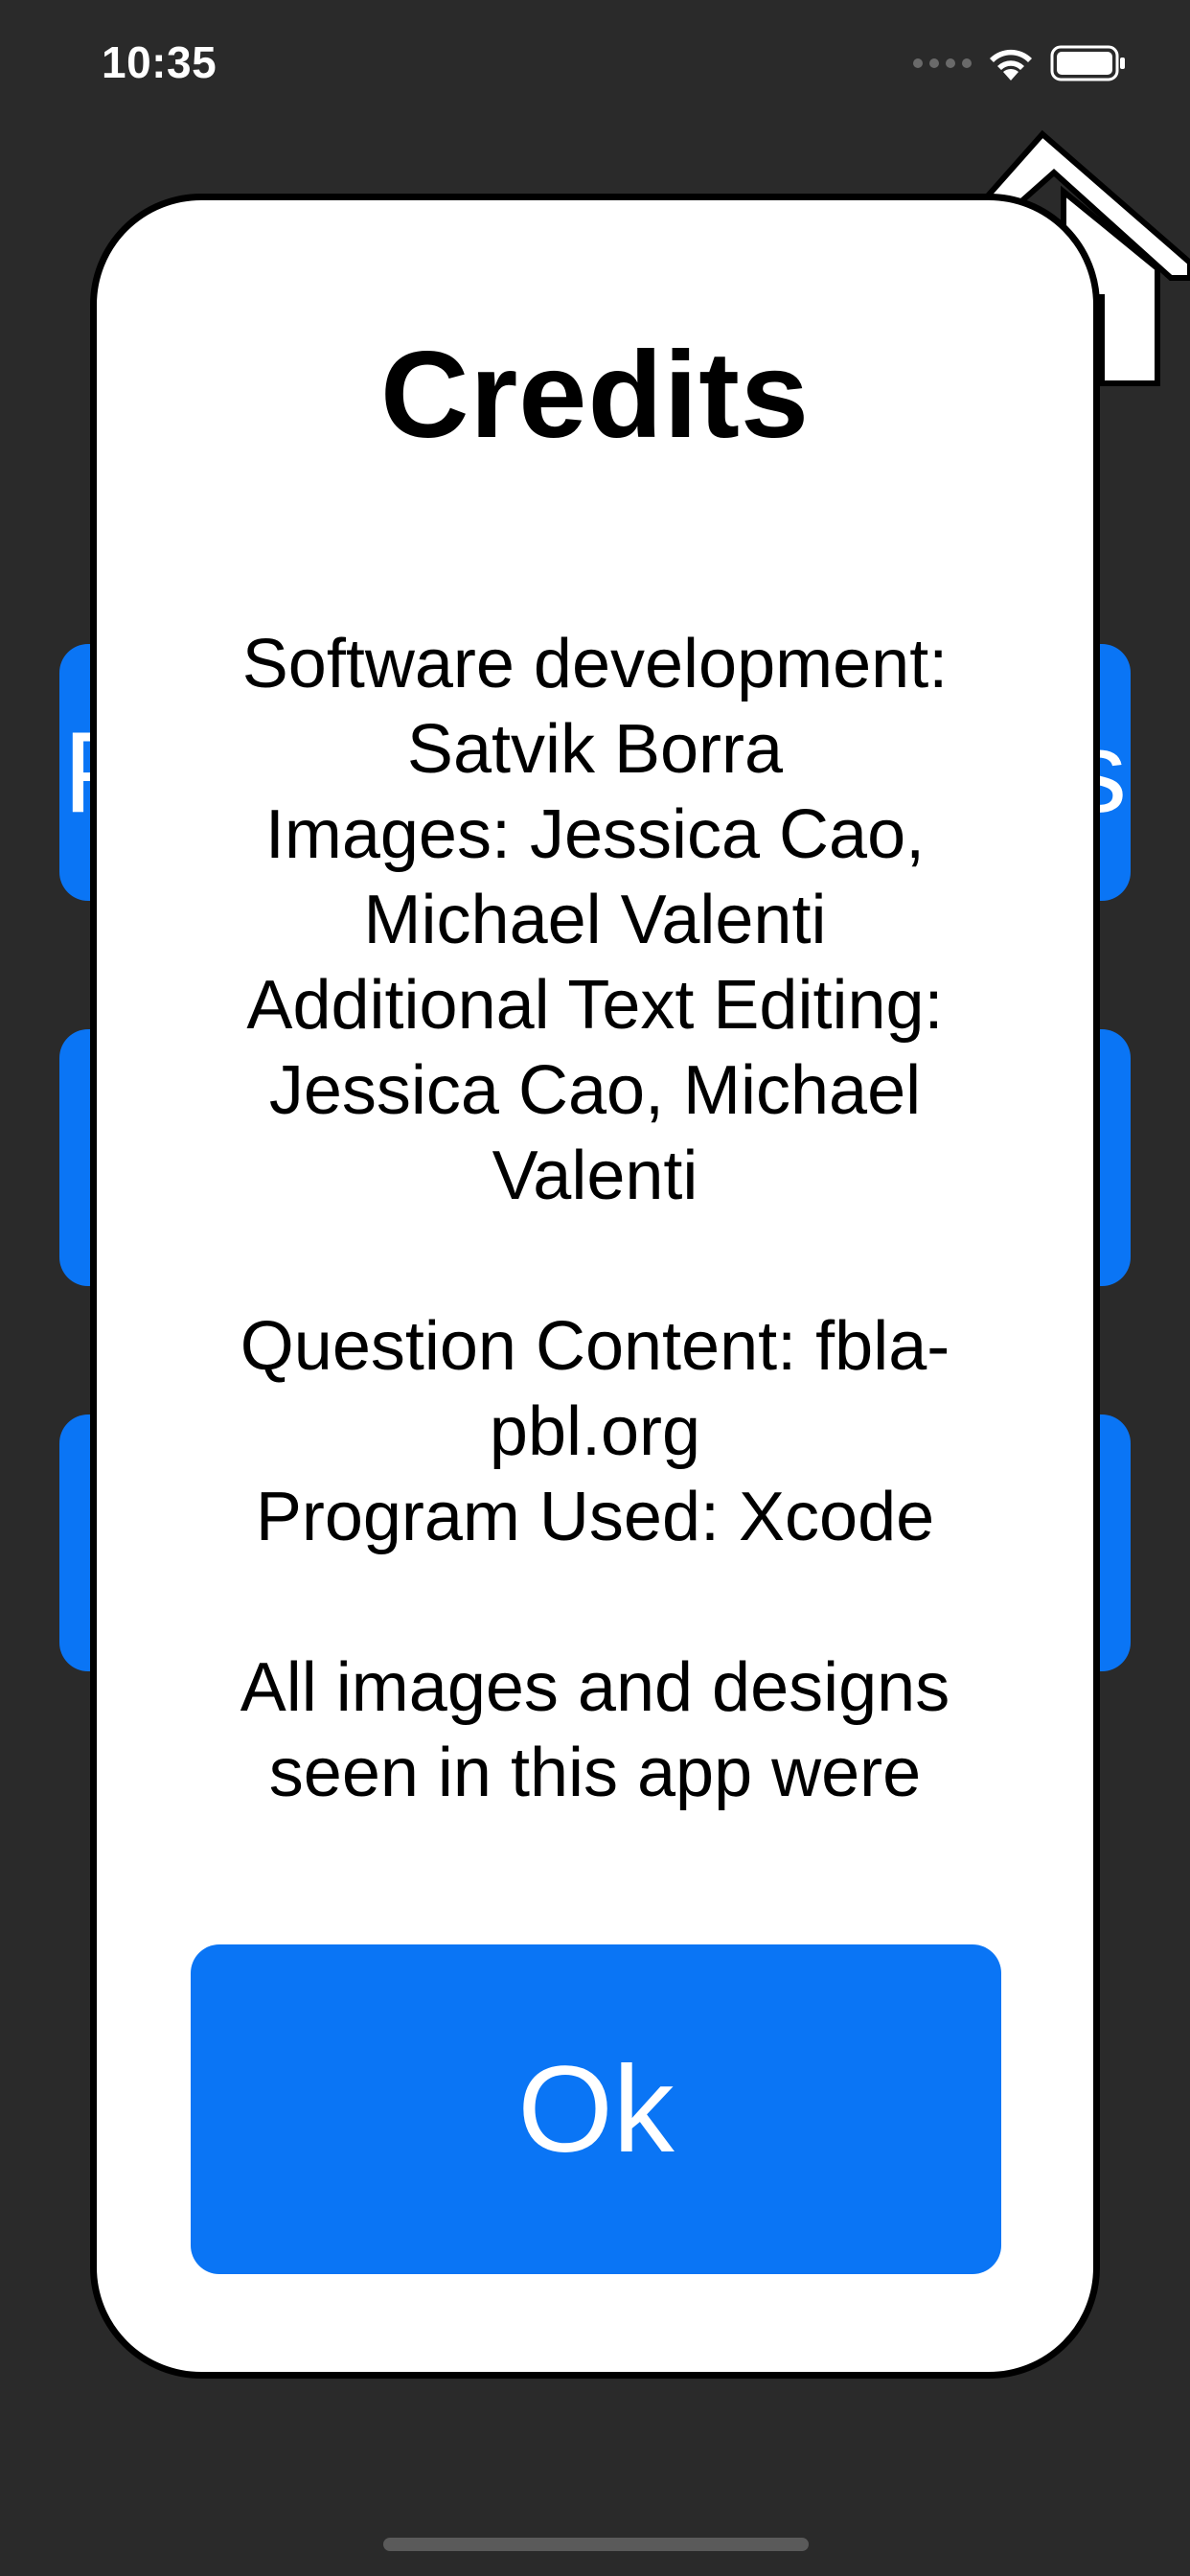 This screenshot has width=1190, height=2576. What do you see at coordinates (1011, 64) in the screenshot?
I see `wifi-icon` at bounding box center [1011, 64].